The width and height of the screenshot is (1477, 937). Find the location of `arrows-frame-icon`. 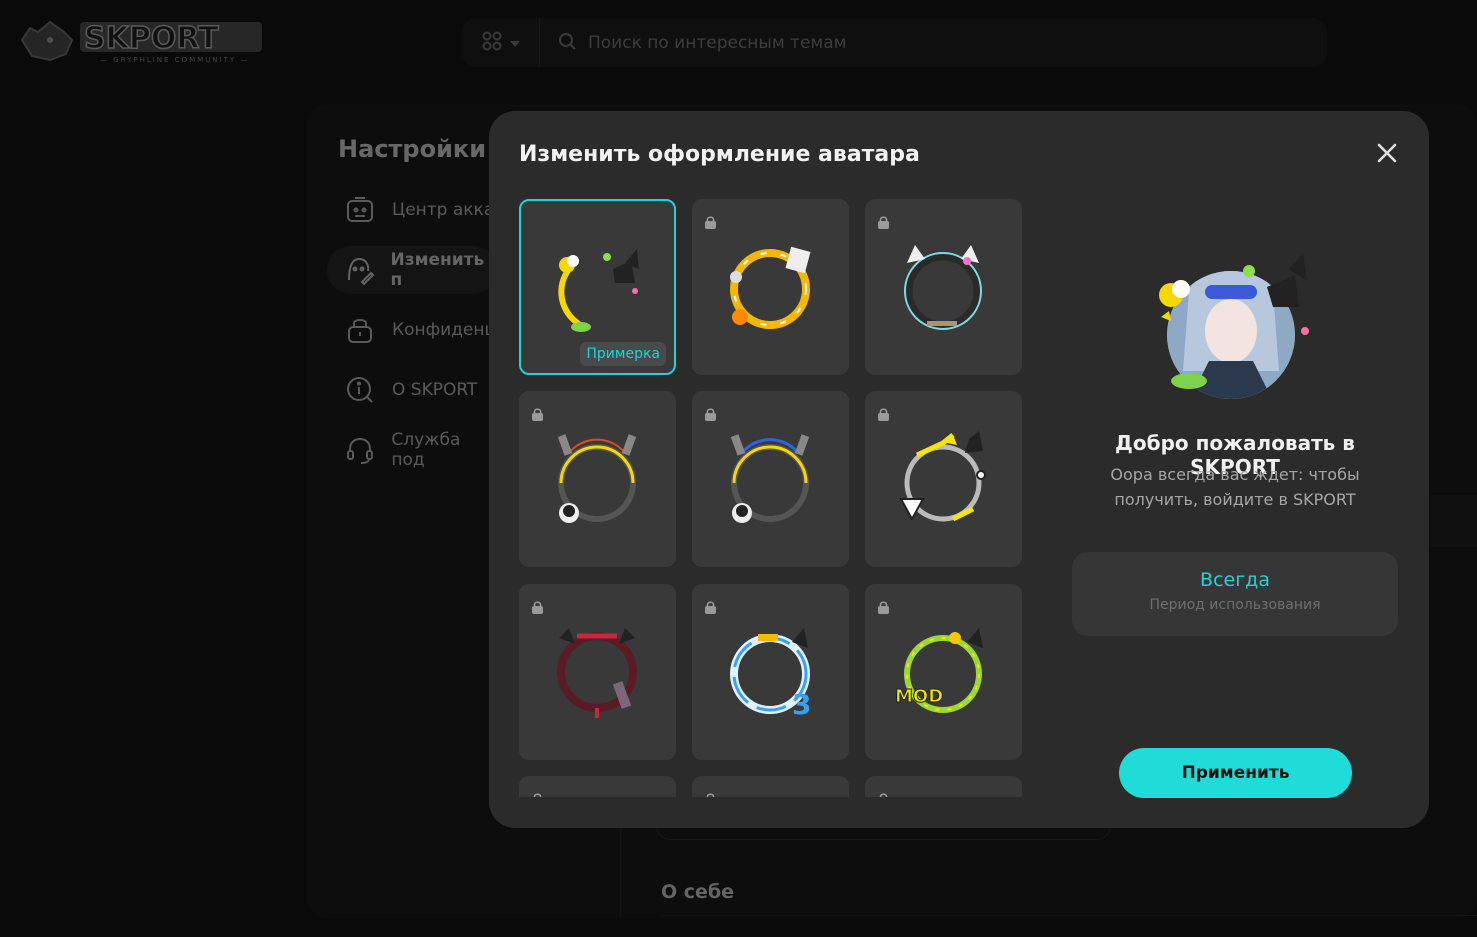

arrows-frame-icon is located at coordinates (942, 476).